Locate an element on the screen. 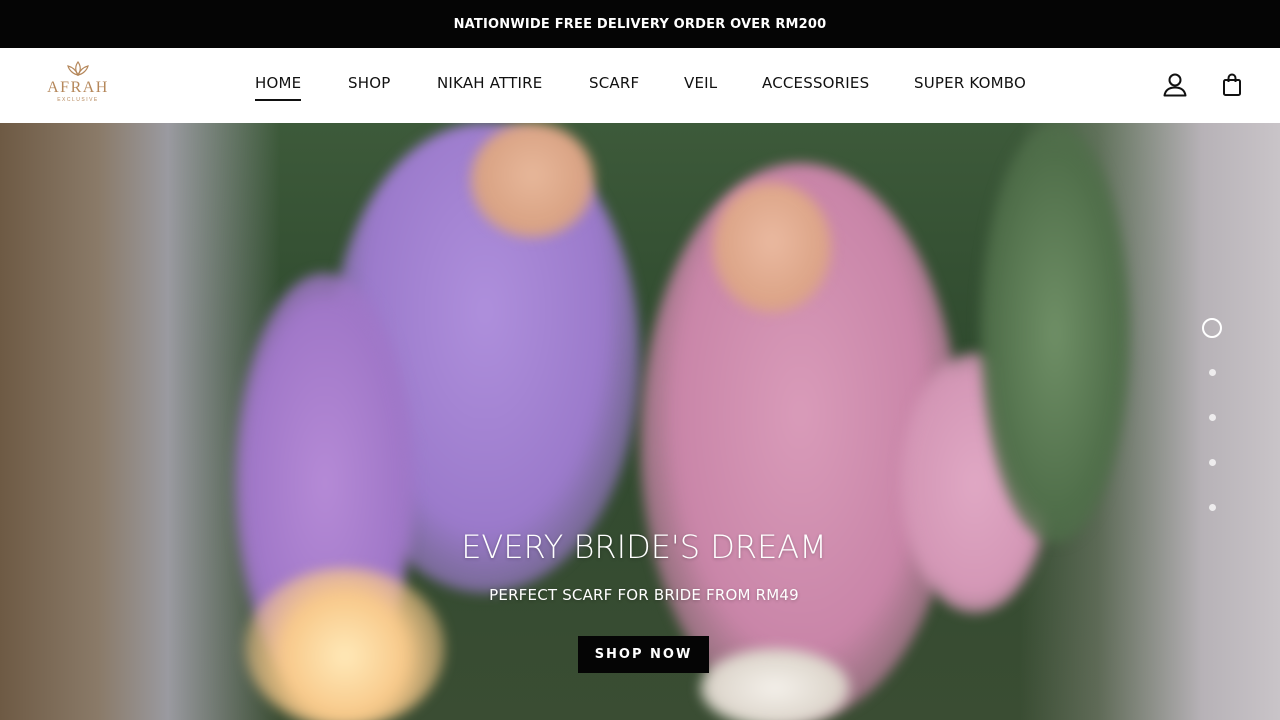 The image size is (1280, 720). hero-title: EVERY BRIDE'S DREAM is located at coordinates (644, 547).